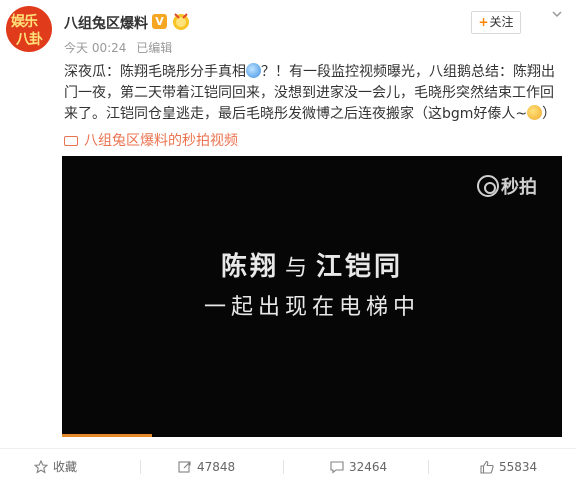 This screenshot has width=576, height=485. What do you see at coordinates (483, 22) in the screenshot?
I see `plus-icon: +` at bounding box center [483, 22].